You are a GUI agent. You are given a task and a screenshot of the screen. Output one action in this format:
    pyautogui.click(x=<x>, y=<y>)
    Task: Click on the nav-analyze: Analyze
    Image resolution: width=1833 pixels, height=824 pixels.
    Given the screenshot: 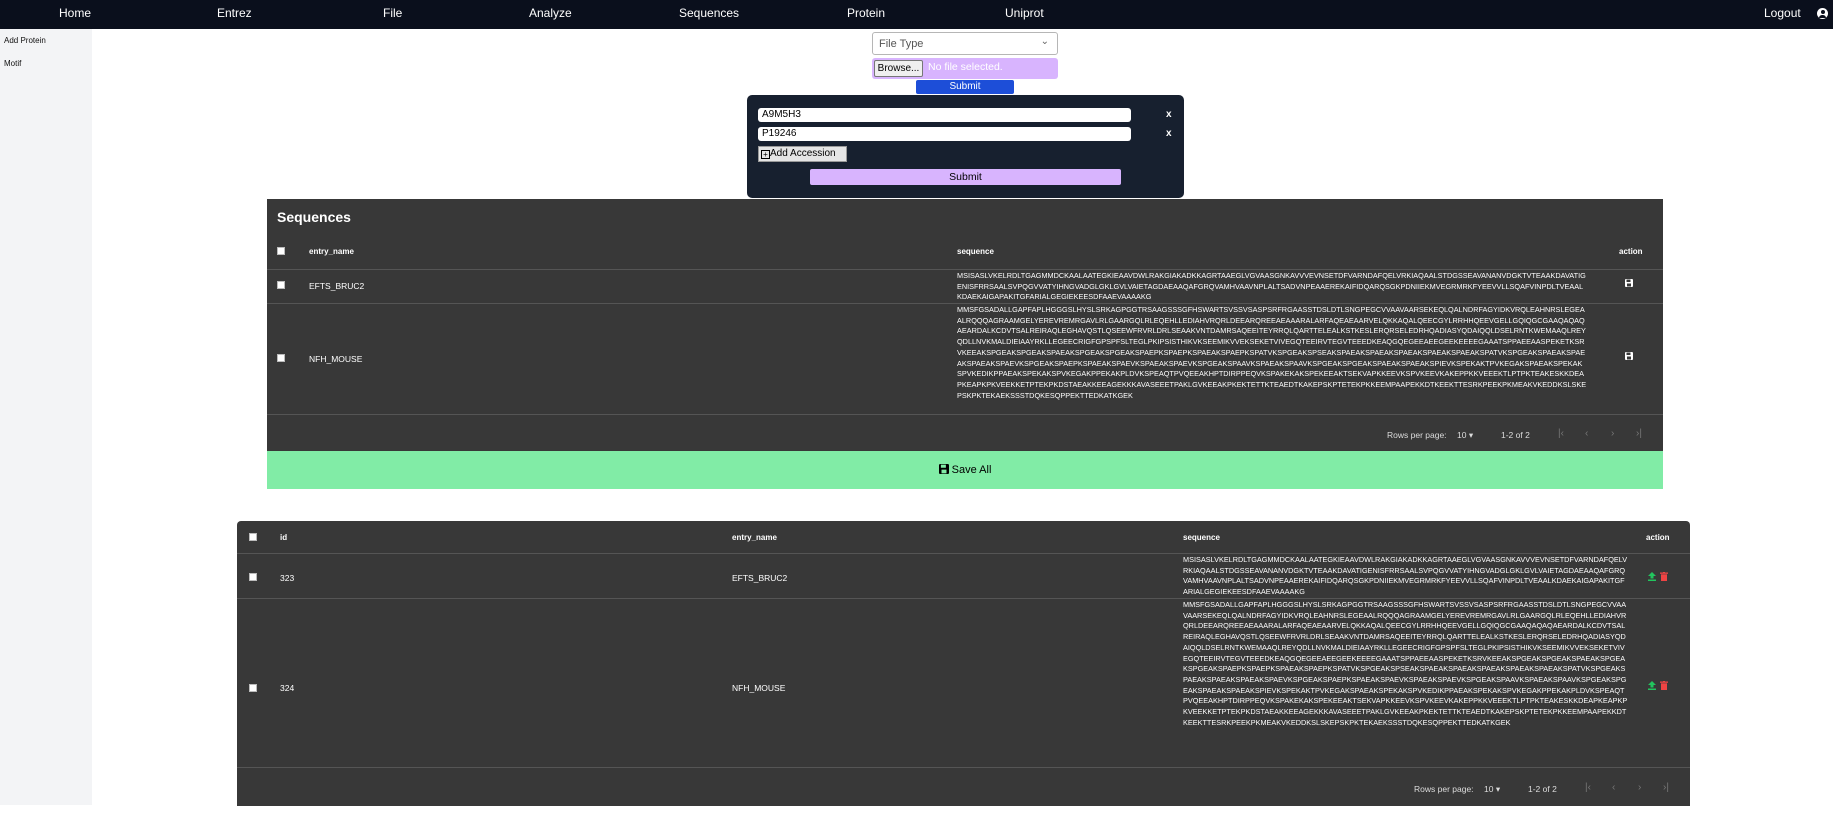 What is the action you would take?
    pyautogui.click(x=550, y=14)
    